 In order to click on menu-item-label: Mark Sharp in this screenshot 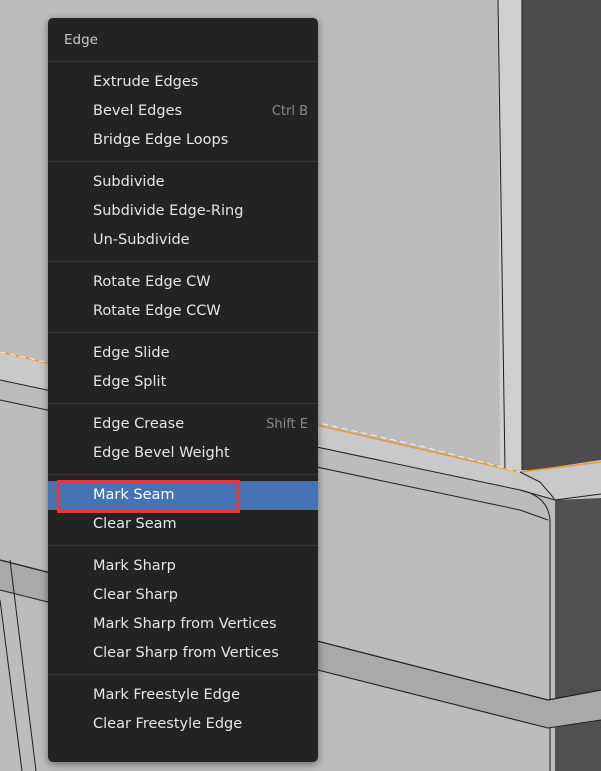, I will do `click(134, 566)`.